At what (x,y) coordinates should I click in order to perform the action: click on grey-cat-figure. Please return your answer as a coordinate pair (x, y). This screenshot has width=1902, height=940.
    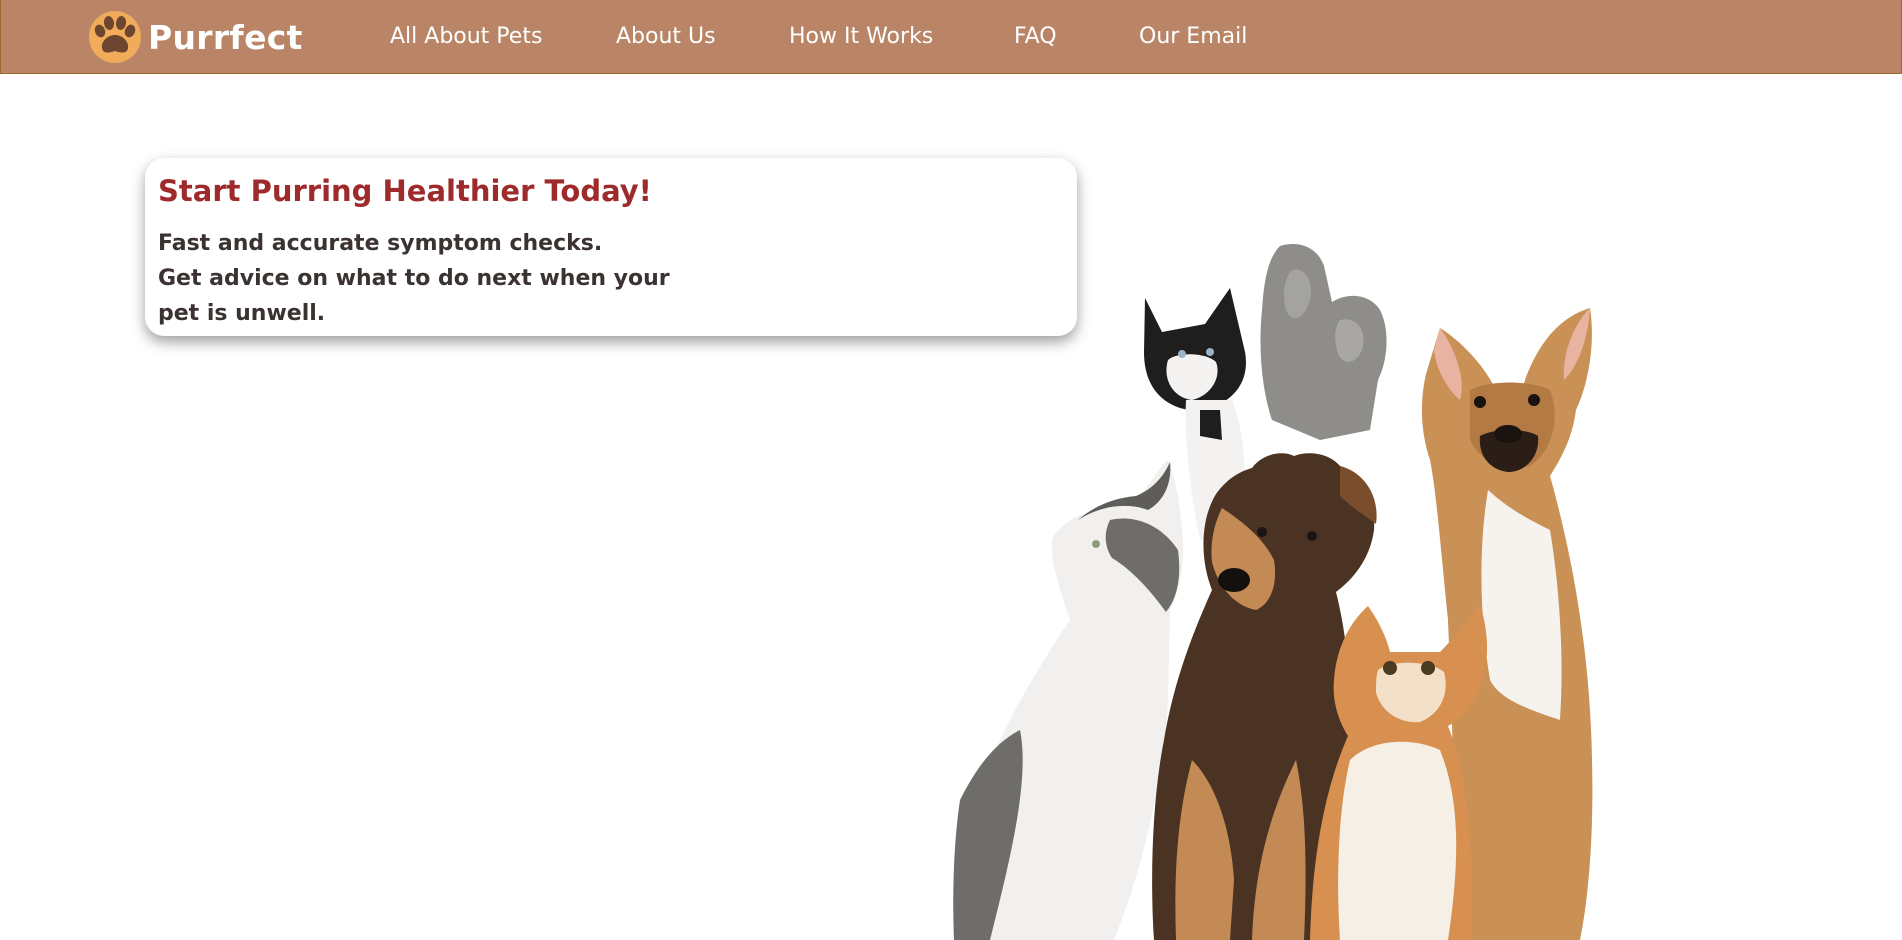
    Looking at the image, I should click on (1323, 342).